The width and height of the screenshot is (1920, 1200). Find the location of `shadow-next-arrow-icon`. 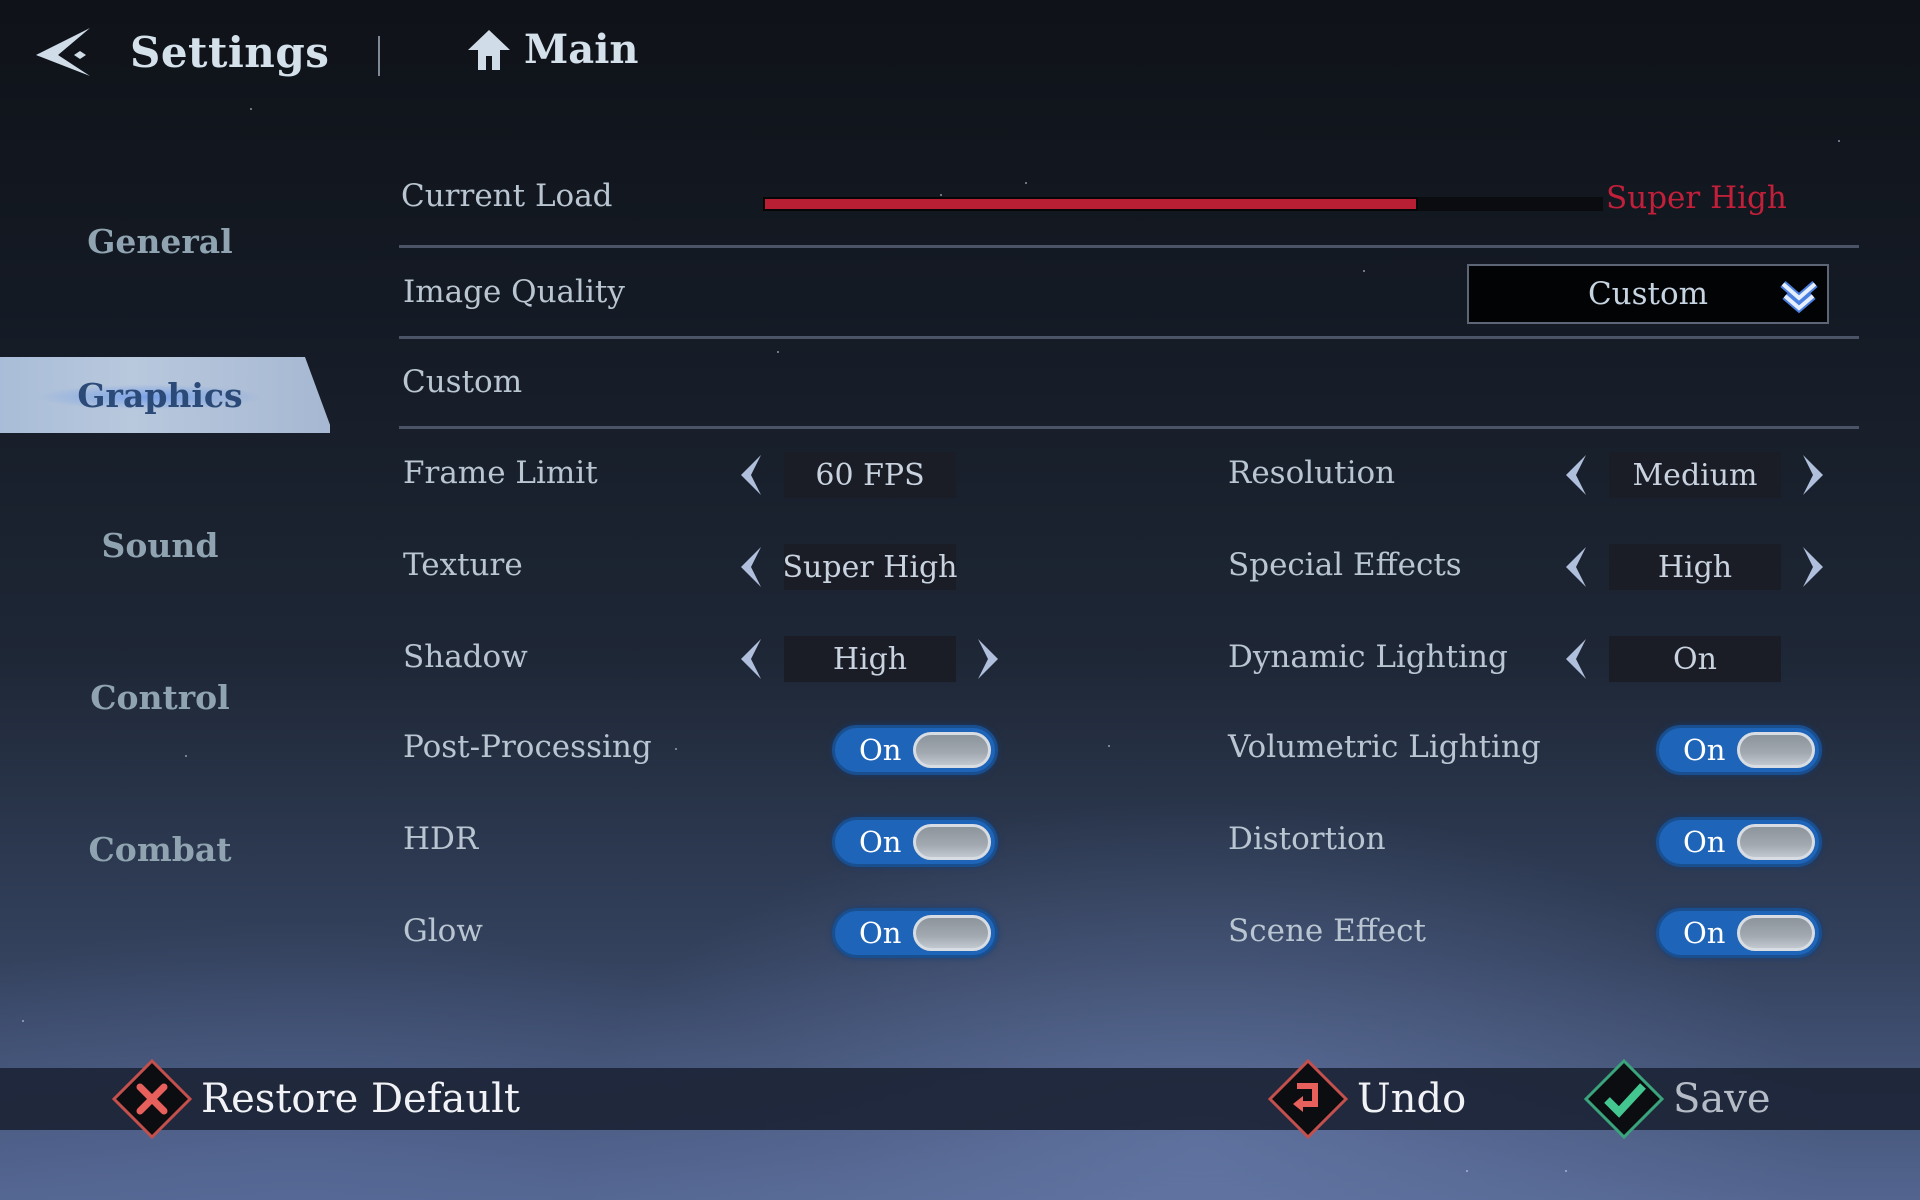

shadow-next-arrow-icon is located at coordinates (987, 659).